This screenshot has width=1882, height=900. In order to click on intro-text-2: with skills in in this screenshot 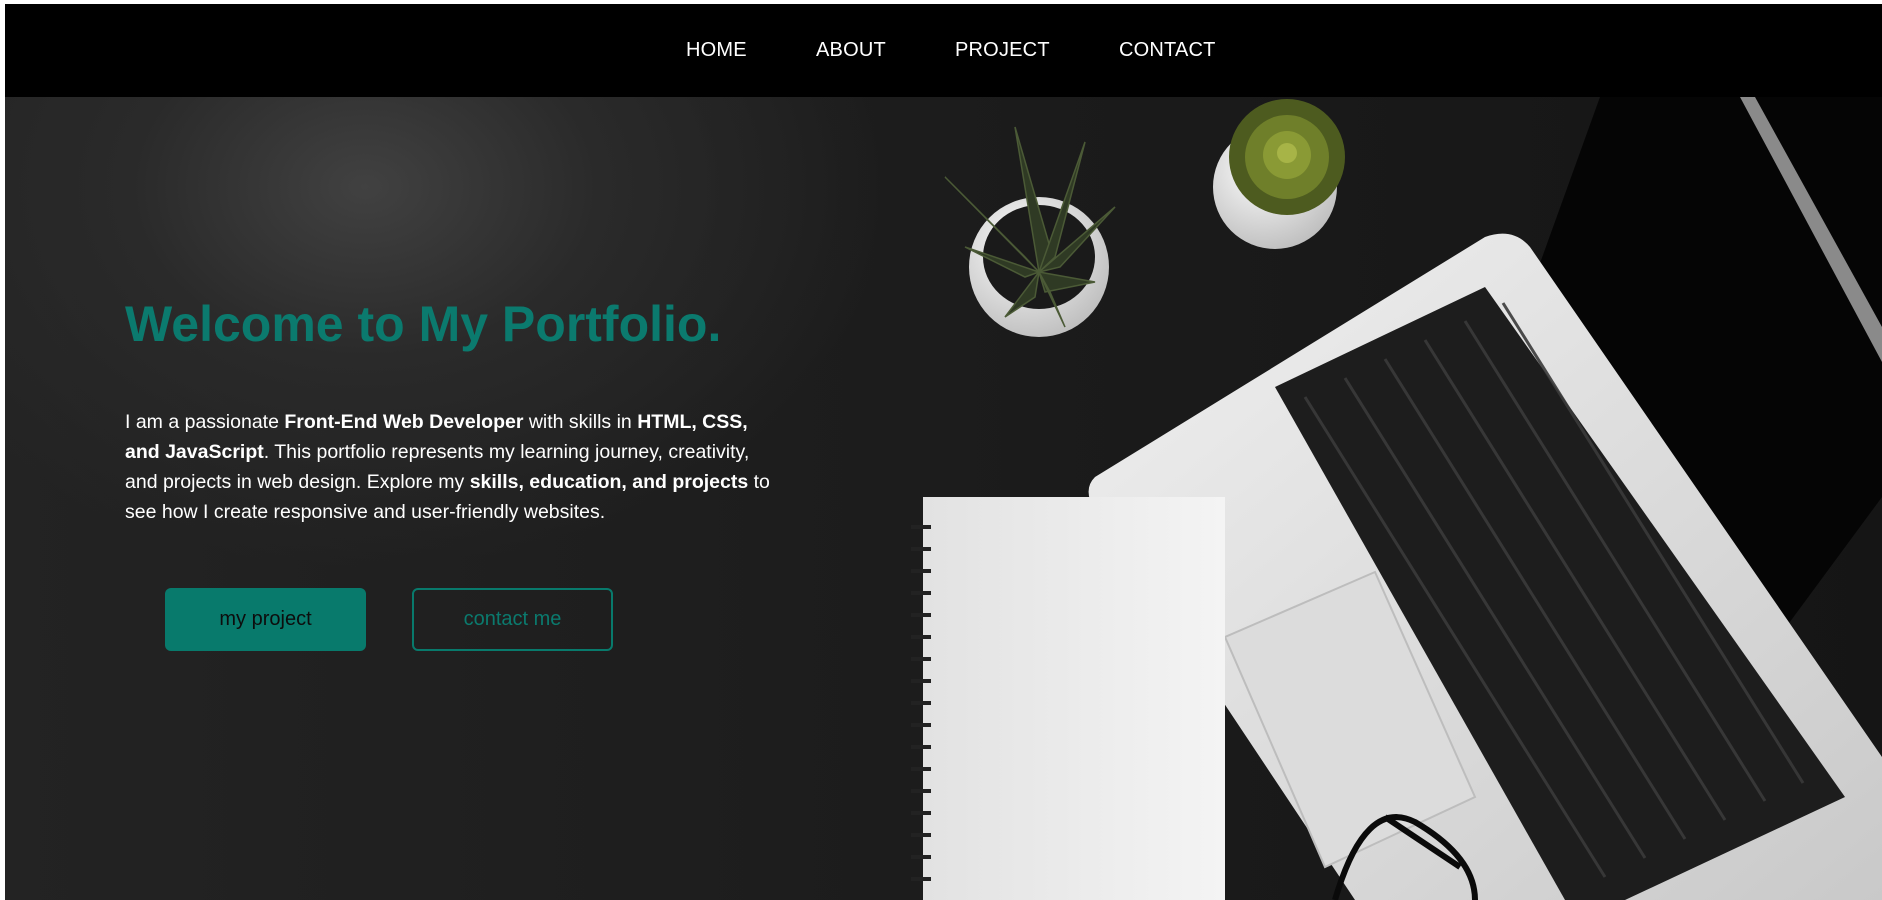, I will do `click(580, 422)`.